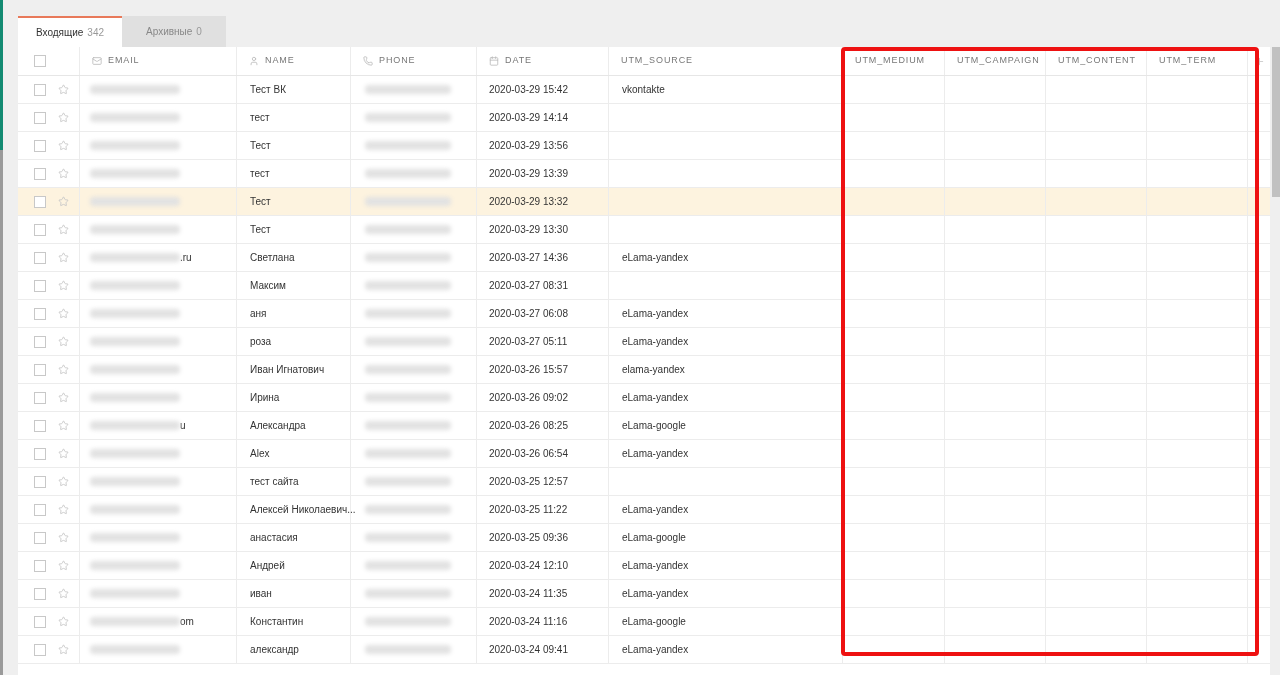 This screenshot has width=1280, height=675. Describe the element at coordinates (272, 258) in the screenshot. I see `table-cell-text: Светлана` at that location.